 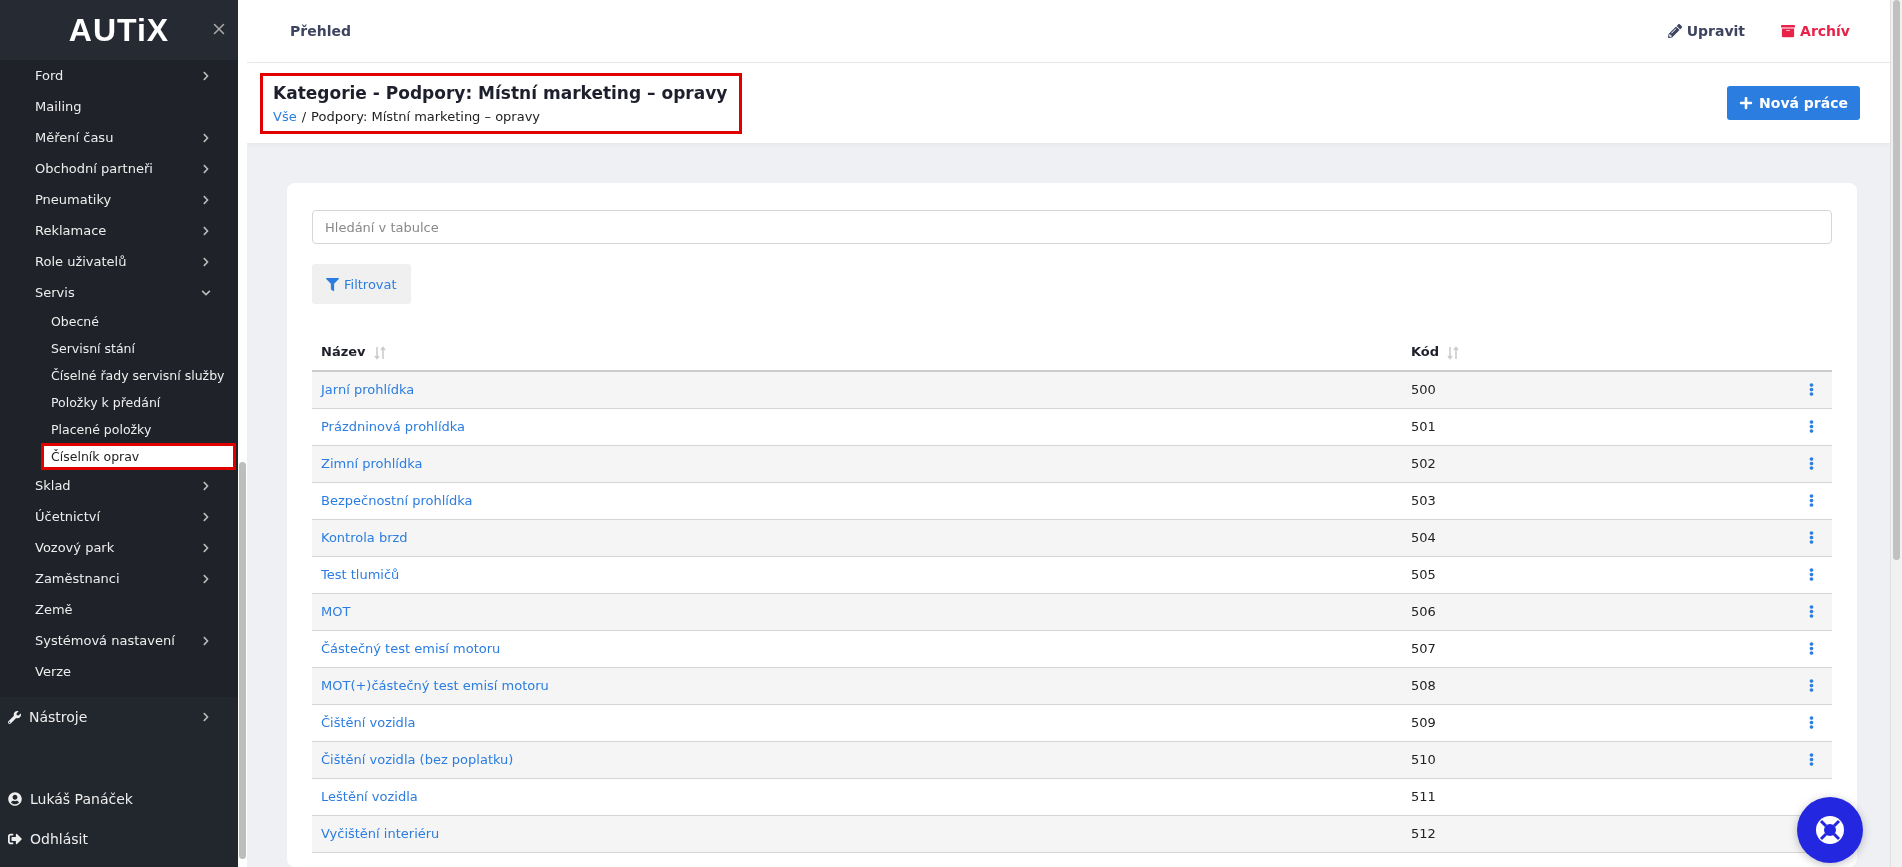 What do you see at coordinates (1815, 31) in the screenshot?
I see `archive-link: Archív` at bounding box center [1815, 31].